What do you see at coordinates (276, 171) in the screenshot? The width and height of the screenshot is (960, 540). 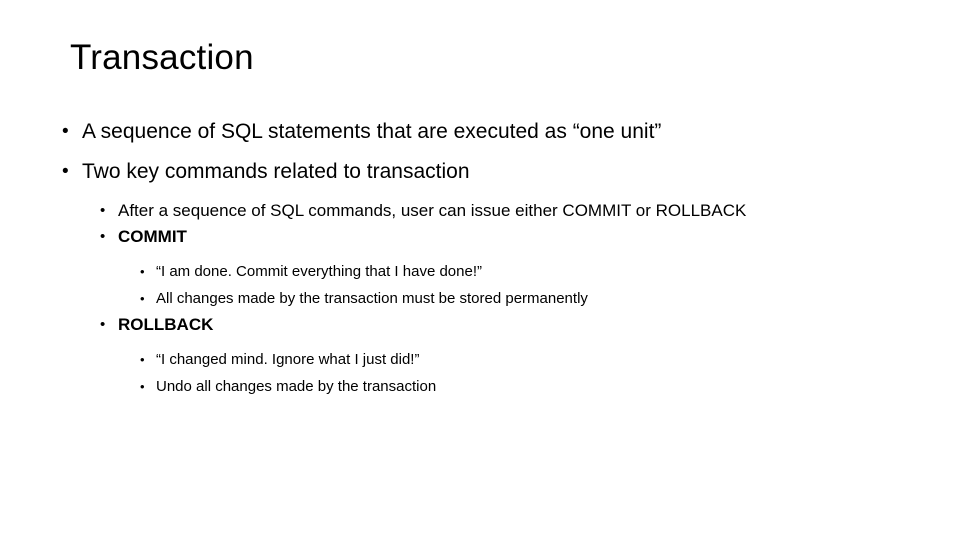 I see `bullet-text: Two key commands related to transaction` at bounding box center [276, 171].